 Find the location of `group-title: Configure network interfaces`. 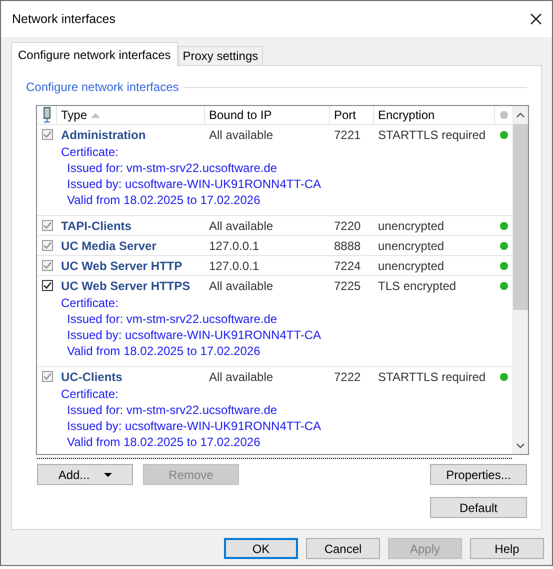

group-title: Configure network interfaces is located at coordinates (102, 87).